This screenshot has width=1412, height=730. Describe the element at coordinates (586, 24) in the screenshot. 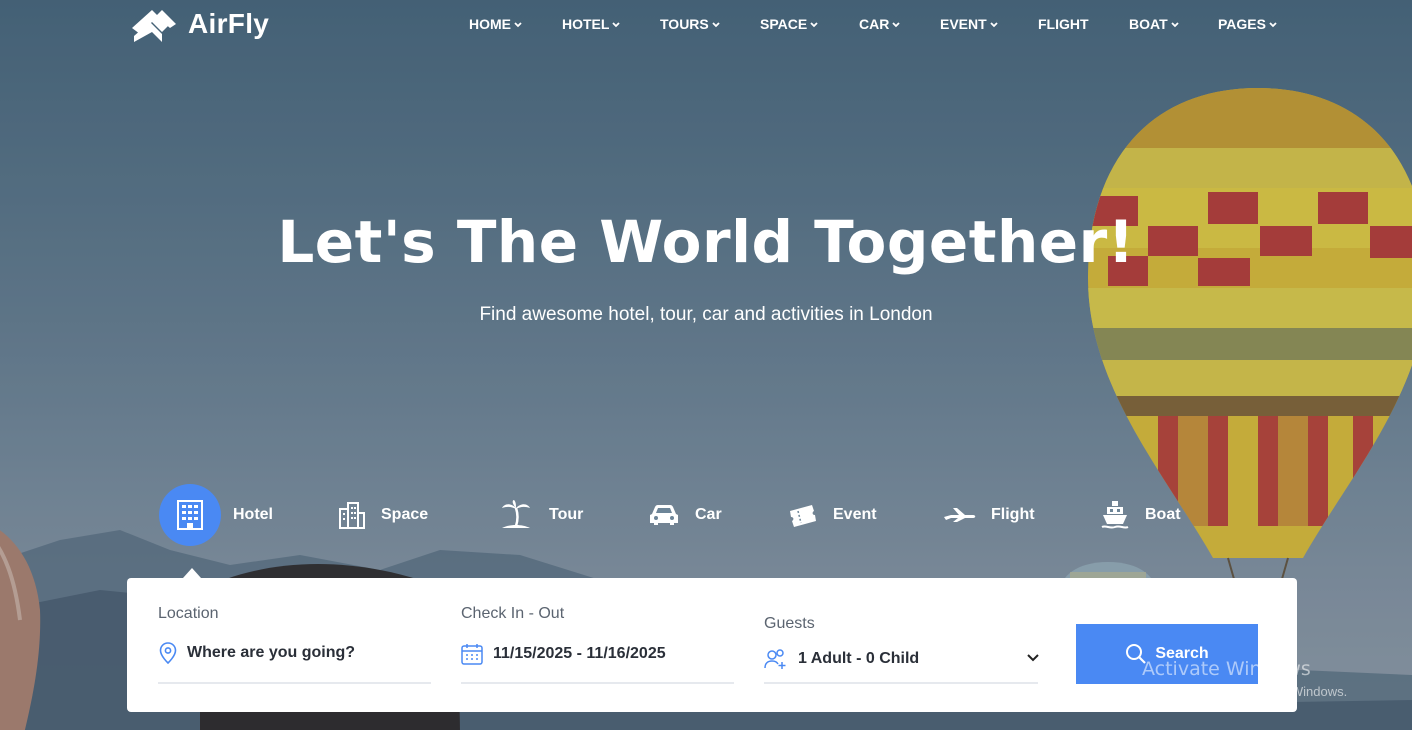

I see `nav-item-label: HOTEL` at that location.